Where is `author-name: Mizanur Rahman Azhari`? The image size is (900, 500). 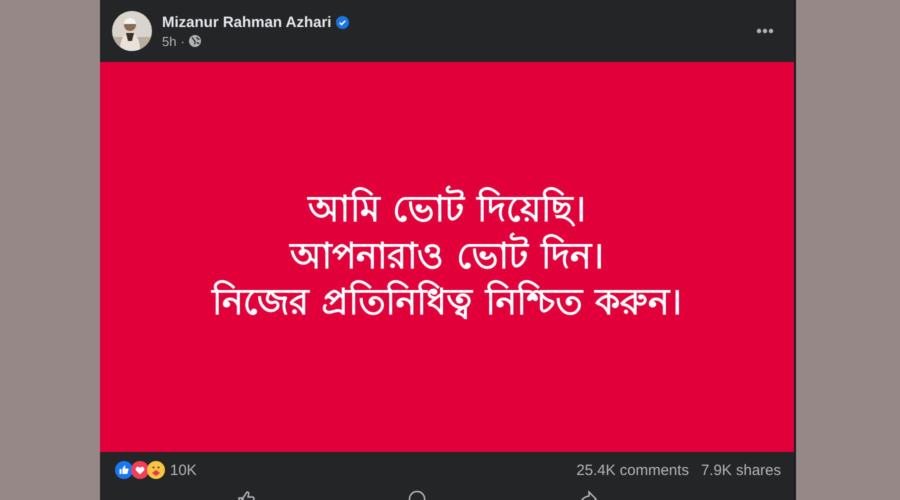 author-name: Mizanur Rahman Azhari is located at coordinates (247, 22).